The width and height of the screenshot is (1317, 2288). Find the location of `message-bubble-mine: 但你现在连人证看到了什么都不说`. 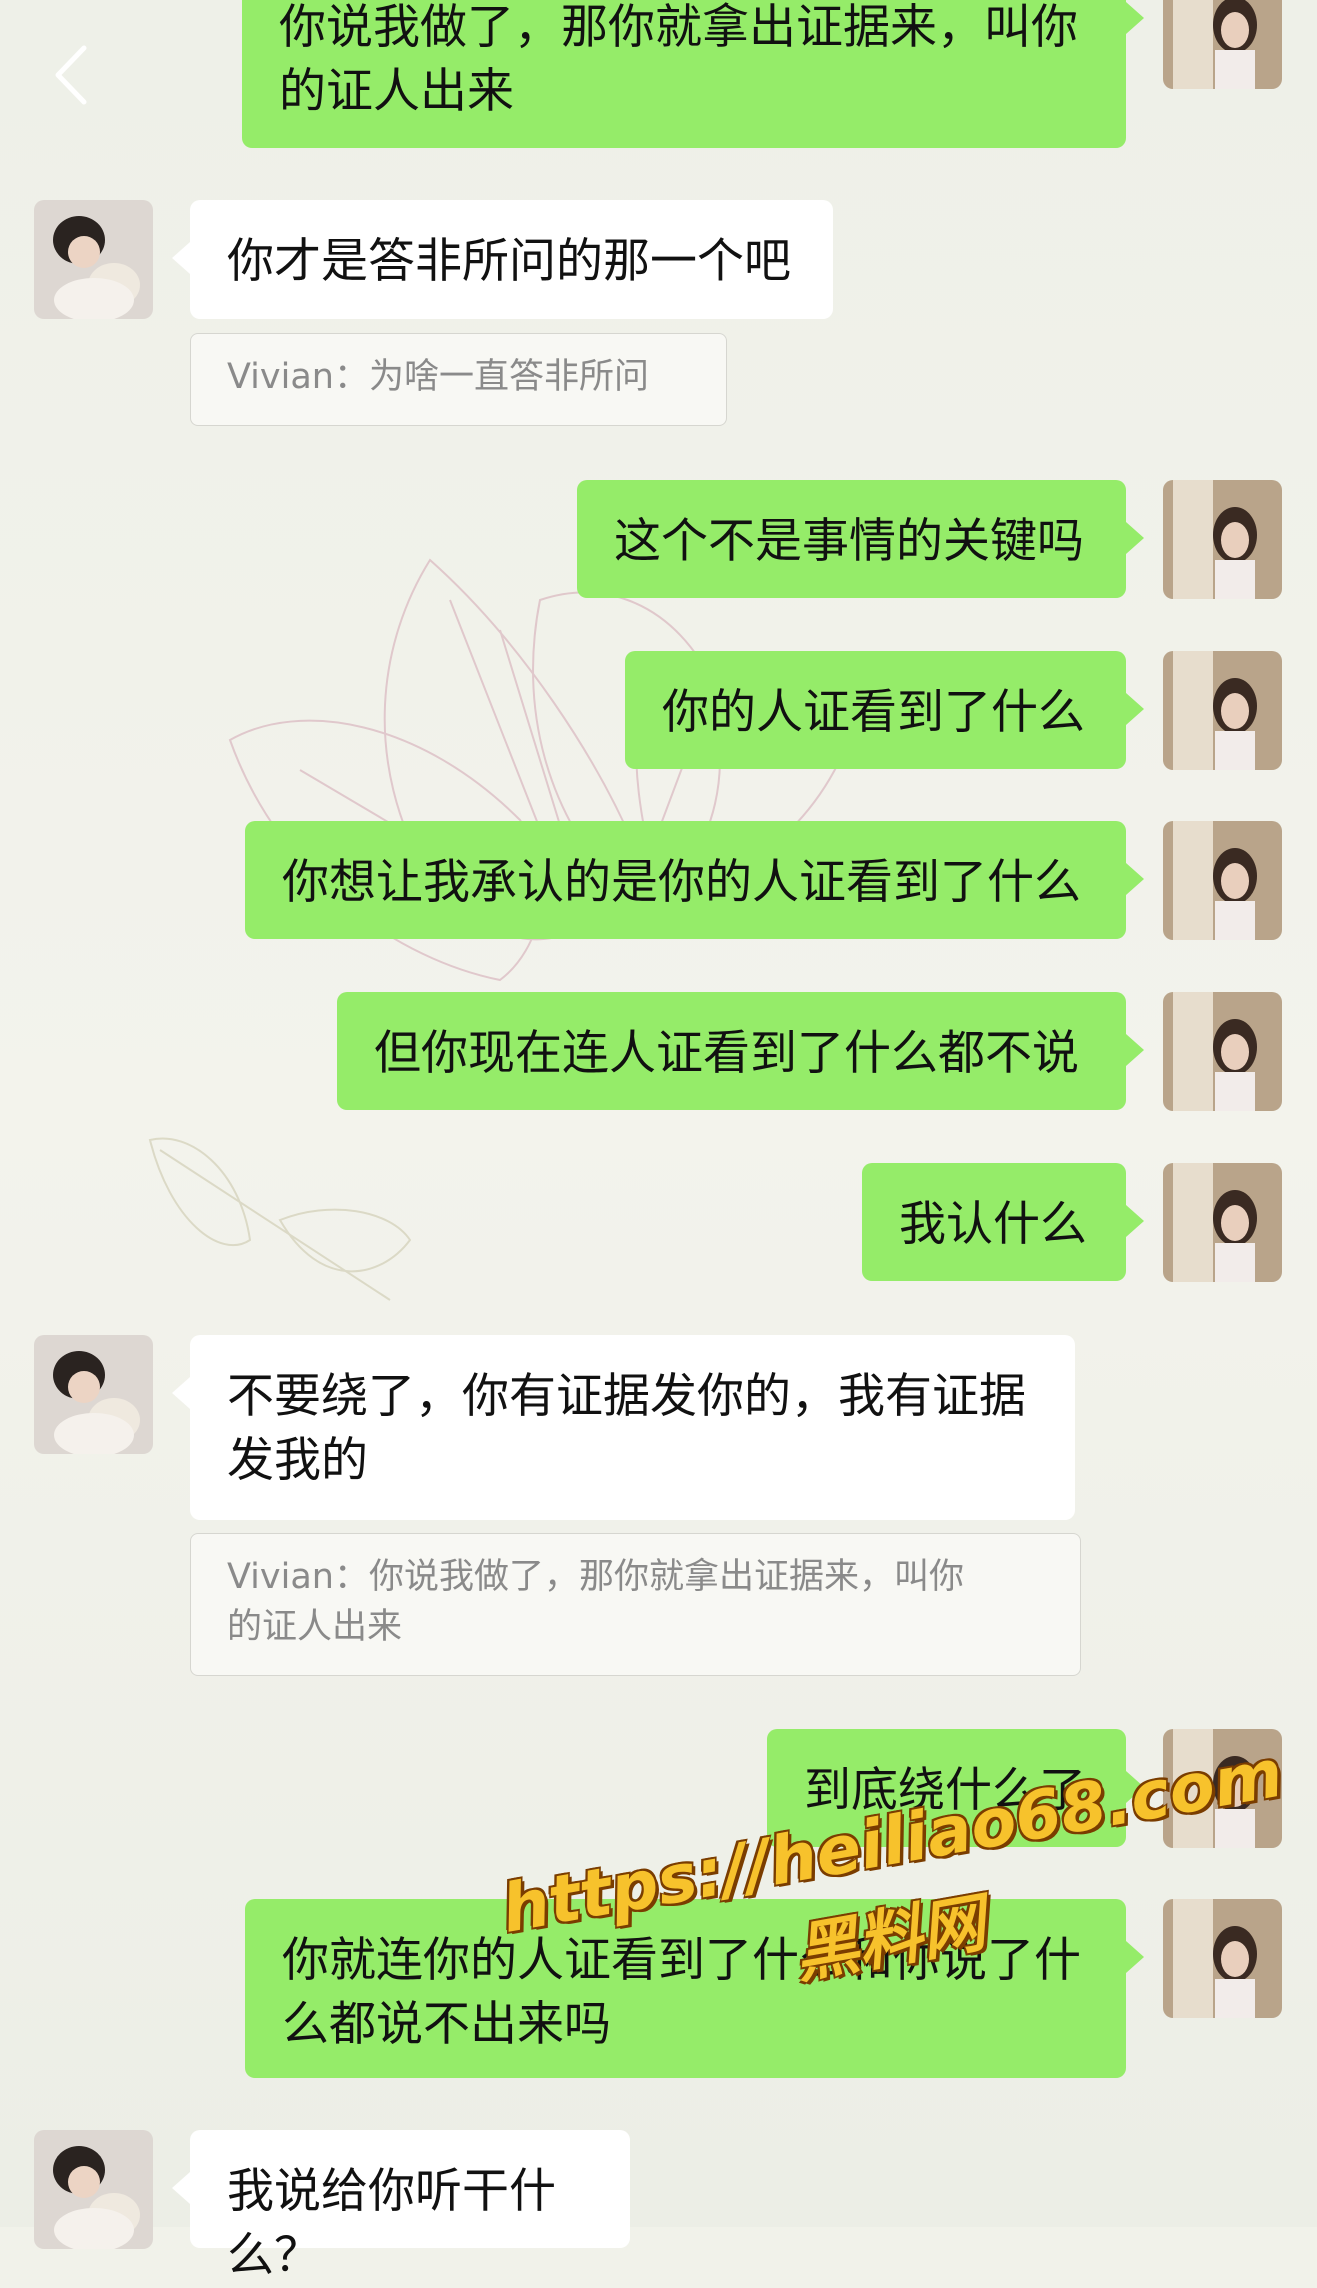

message-bubble-mine: 但你现在连人证看到了什么都不说 is located at coordinates (740, 1051).